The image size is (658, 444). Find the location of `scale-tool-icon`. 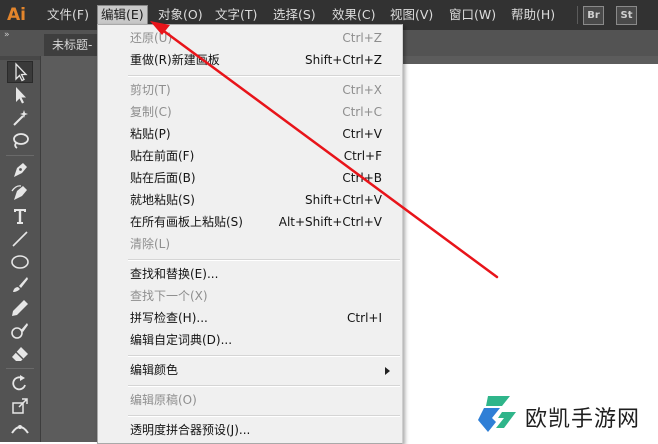

scale-tool-icon is located at coordinates (20, 406).